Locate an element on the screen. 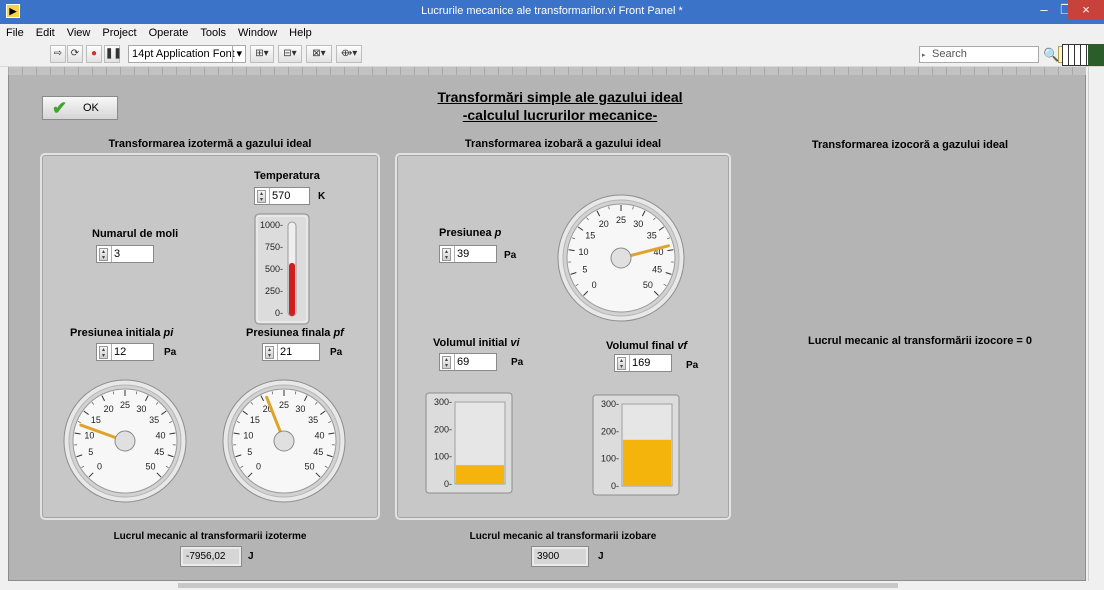 The image size is (1104, 590). align-objects-icon: ⊞▾ is located at coordinates (262, 54).